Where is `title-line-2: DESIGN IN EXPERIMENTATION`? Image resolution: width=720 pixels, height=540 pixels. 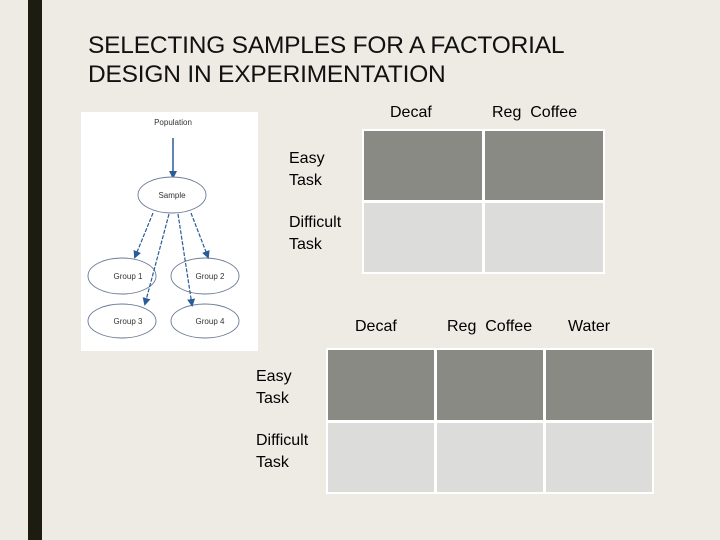
title-line-2: DESIGN IN EXPERIMENTATION is located at coordinates (267, 74).